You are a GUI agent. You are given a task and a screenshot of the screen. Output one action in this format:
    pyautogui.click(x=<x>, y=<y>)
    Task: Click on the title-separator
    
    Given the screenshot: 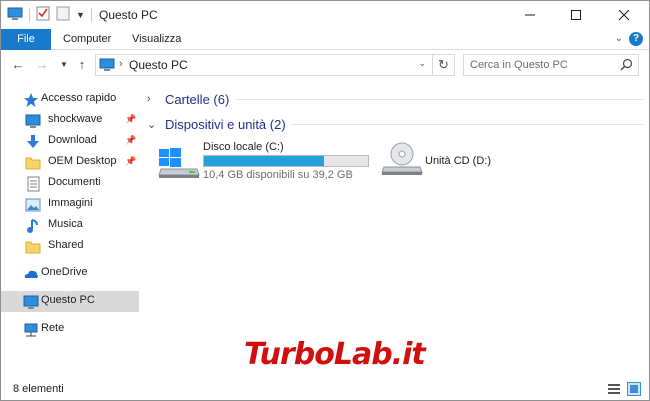 What is the action you would take?
    pyautogui.click(x=91, y=15)
    